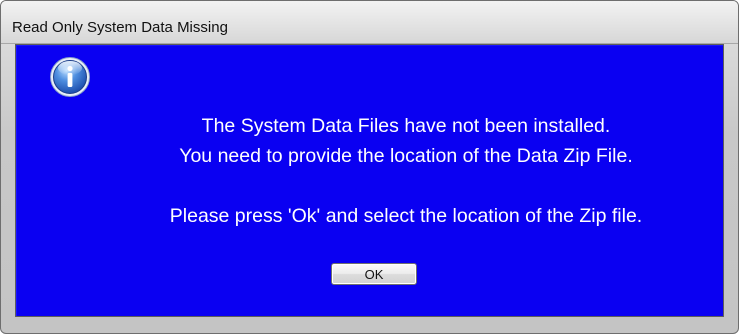 This screenshot has height=334, width=739. What do you see at coordinates (70, 77) in the screenshot?
I see `information-icon` at bounding box center [70, 77].